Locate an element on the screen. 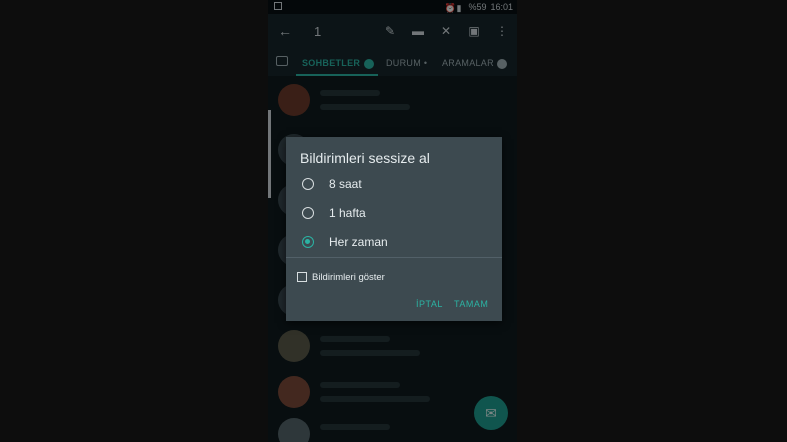 This screenshot has width=787, height=442. radio-button-selected is located at coordinates (308, 242).